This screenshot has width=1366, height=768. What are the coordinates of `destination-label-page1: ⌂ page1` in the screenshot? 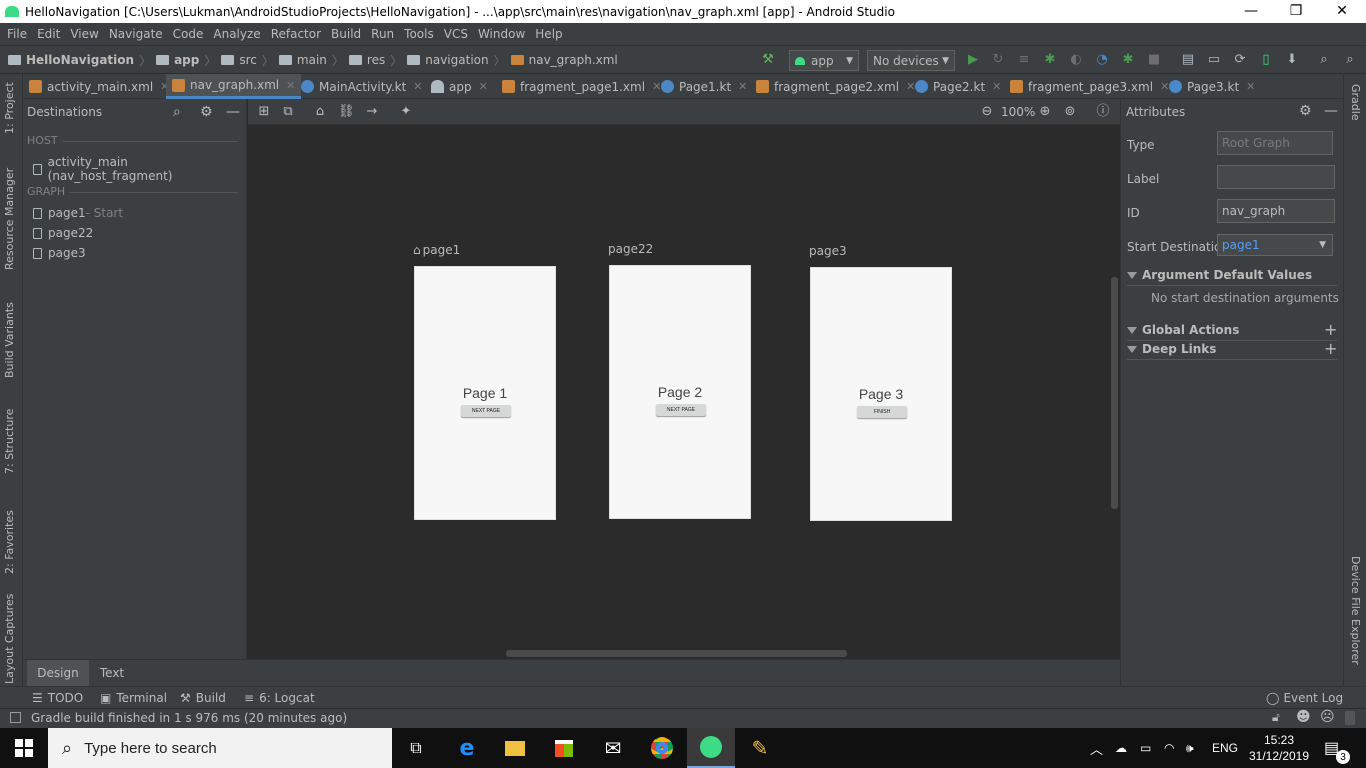 It's located at (436, 250).